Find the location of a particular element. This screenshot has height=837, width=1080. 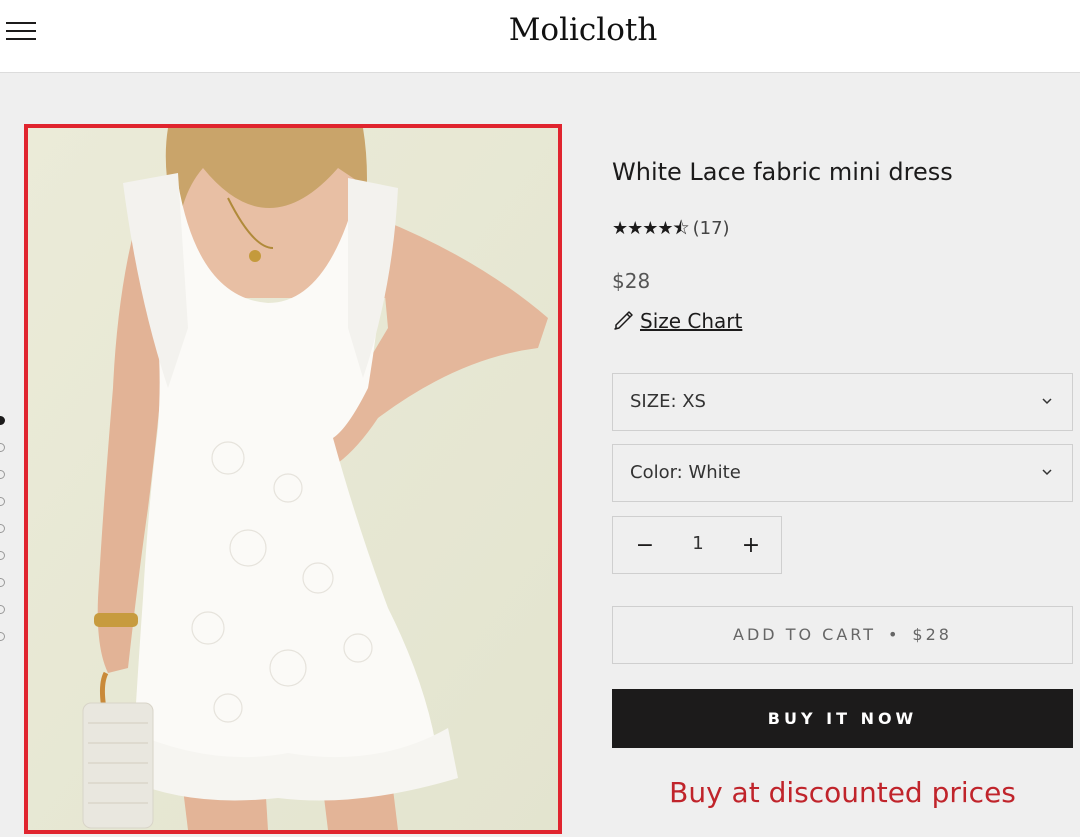

quantity-stepper: − 1 + is located at coordinates (697, 545).